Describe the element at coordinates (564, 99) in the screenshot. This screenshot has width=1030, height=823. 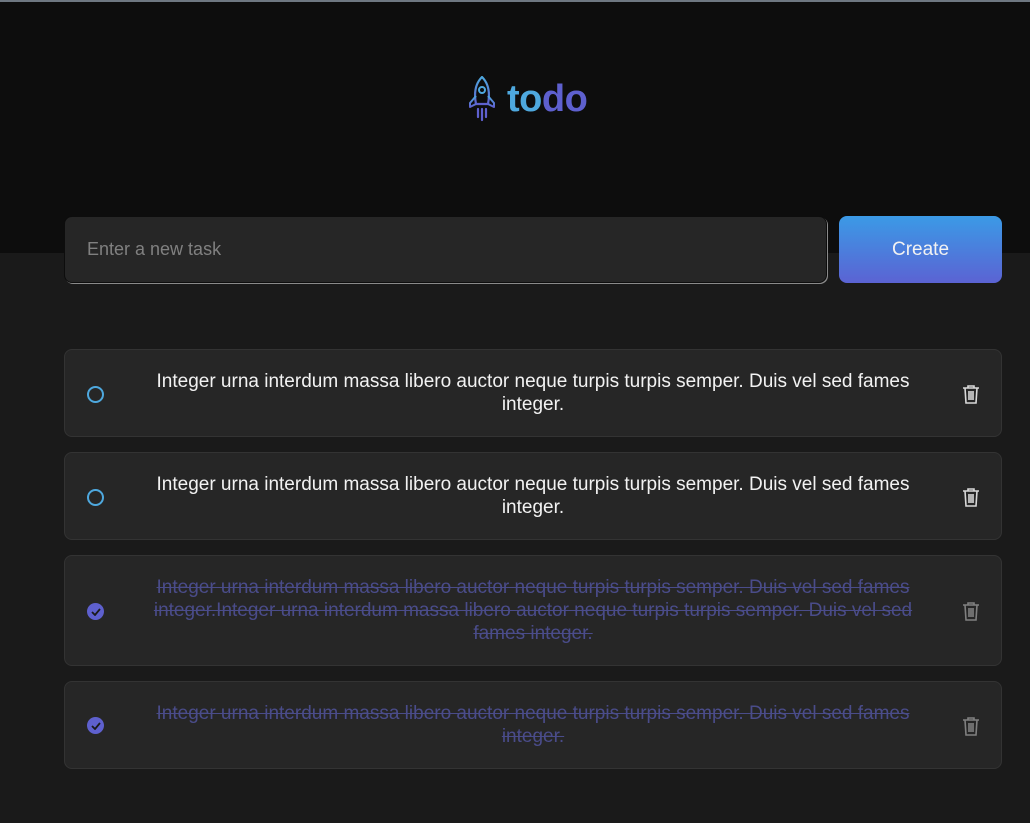
I see `app-title-part2: do` at that location.